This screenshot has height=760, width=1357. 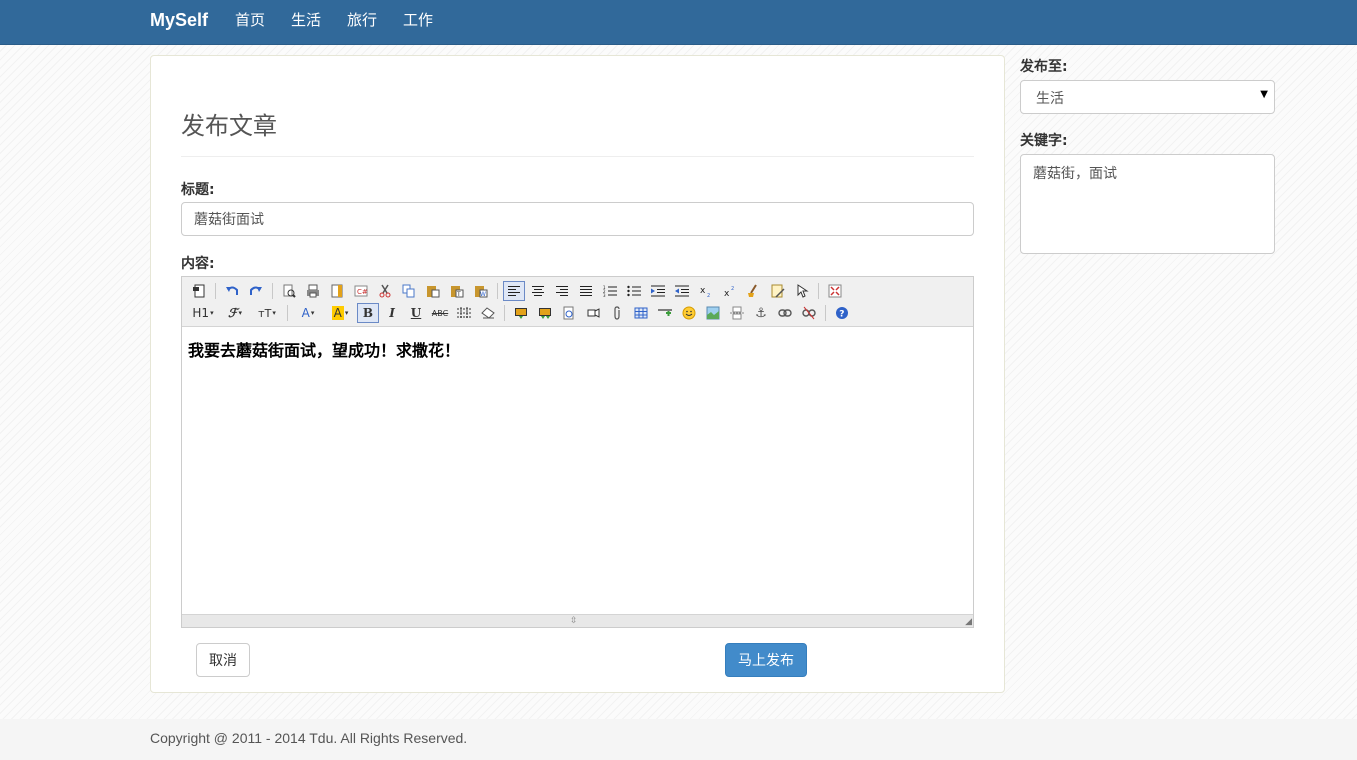 I want to click on heading-icon: H1 ▾, so click(x=203, y=313).